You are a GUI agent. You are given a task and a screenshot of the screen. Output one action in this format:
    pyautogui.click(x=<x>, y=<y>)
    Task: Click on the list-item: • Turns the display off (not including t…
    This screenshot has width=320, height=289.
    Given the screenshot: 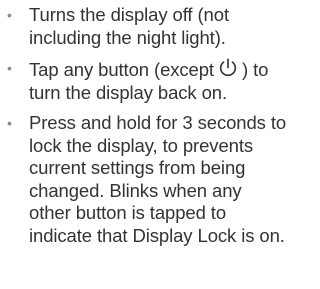 What is the action you would take?
    pyautogui.click(x=144, y=26)
    